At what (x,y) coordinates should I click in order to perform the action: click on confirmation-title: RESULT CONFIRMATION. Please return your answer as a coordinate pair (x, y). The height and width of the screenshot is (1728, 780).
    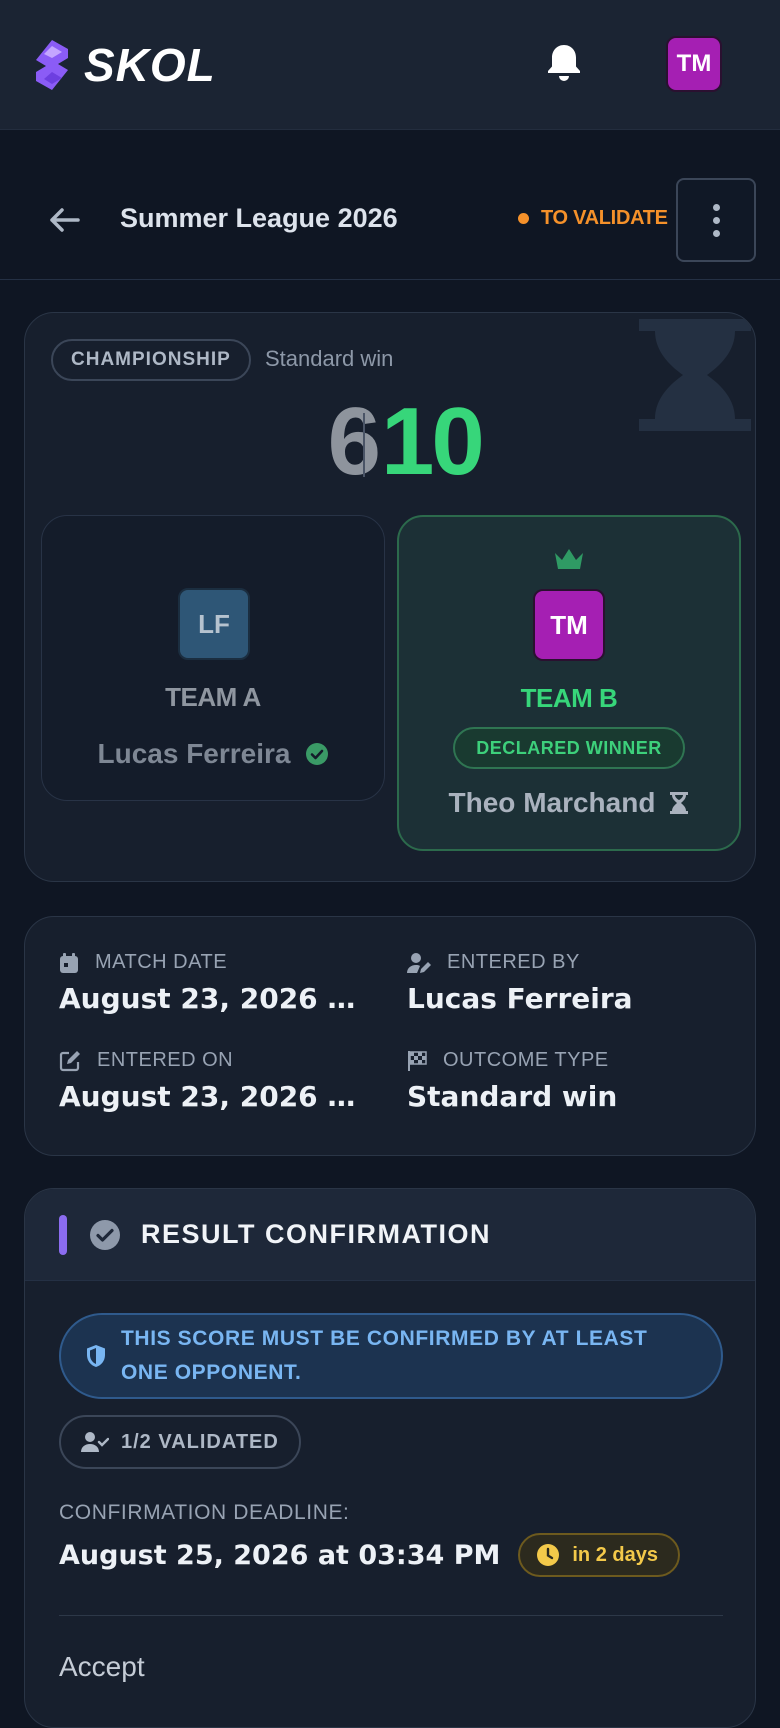
    Looking at the image, I should click on (316, 1234).